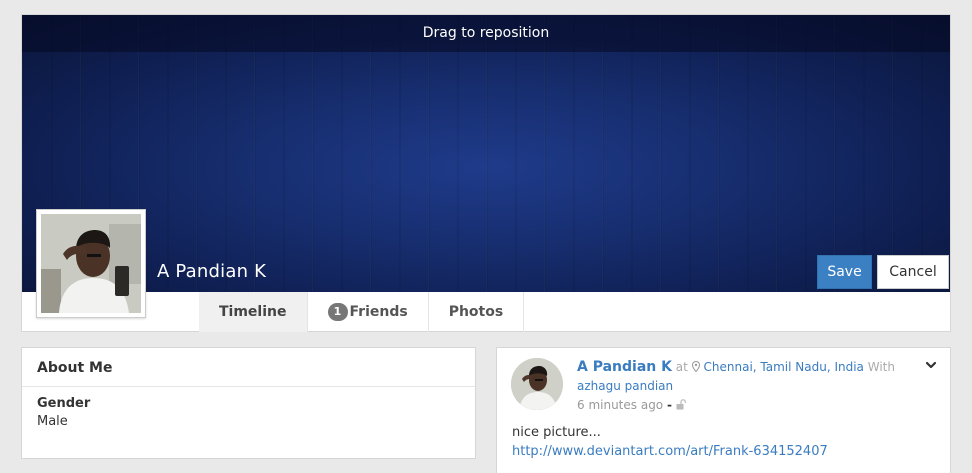  What do you see at coordinates (681, 367) in the screenshot?
I see `post-at-text: at` at bounding box center [681, 367].